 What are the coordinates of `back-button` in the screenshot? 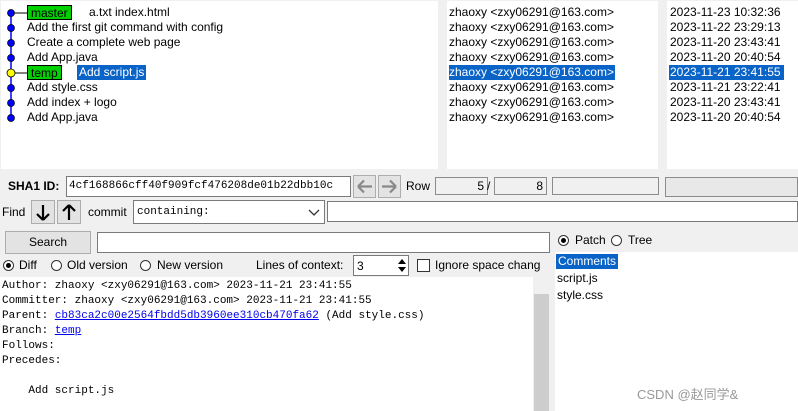 It's located at (364, 186).